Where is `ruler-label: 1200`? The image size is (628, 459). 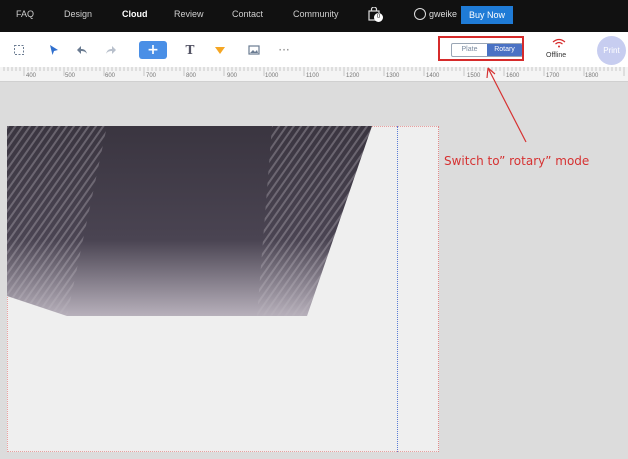 ruler-label: 1200 is located at coordinates (353, 76).